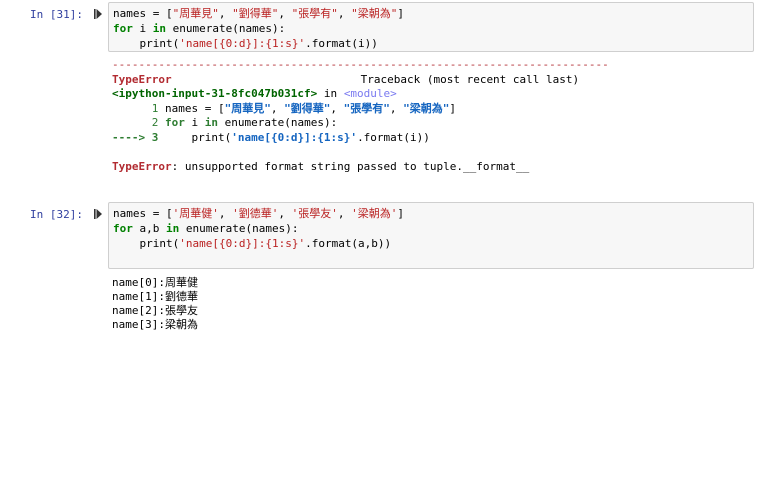 This screenshot has width=768, height=480. I want to click on cell-32-prompt: In [32]:, so click(56, 214).